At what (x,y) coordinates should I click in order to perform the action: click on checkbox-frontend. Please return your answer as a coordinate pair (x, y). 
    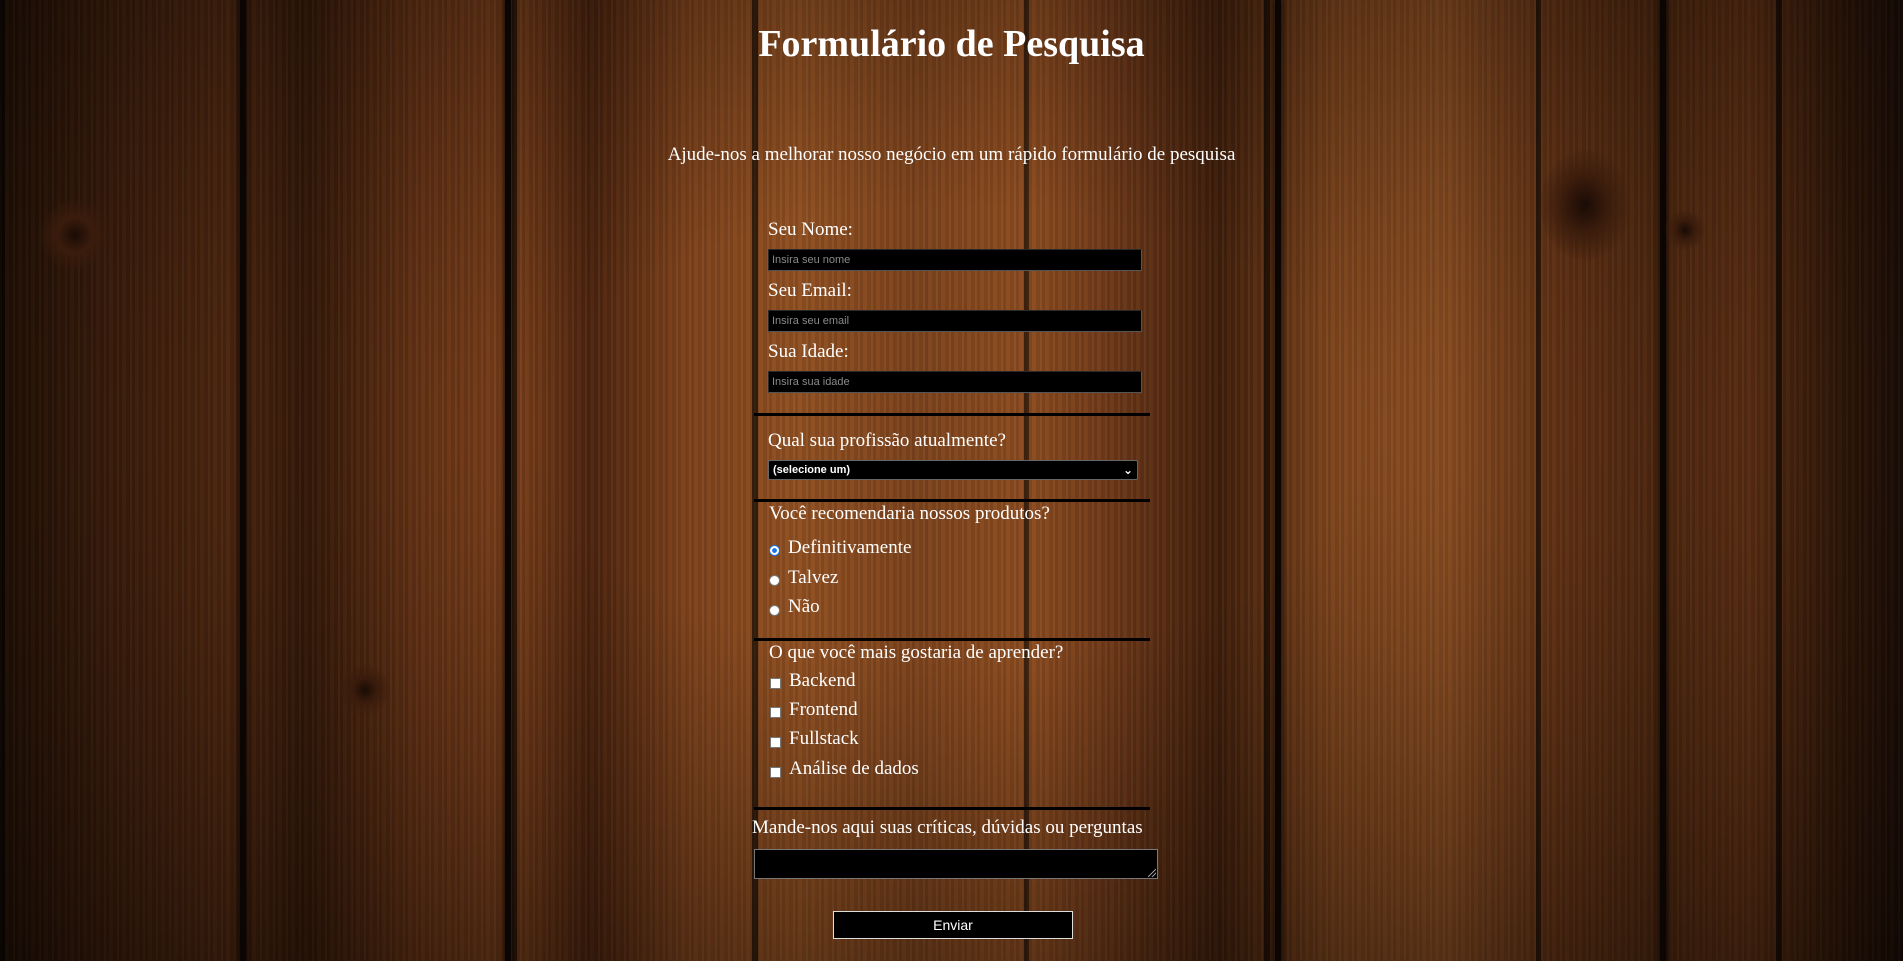
    Looking at the image, I should click on (775, 712).